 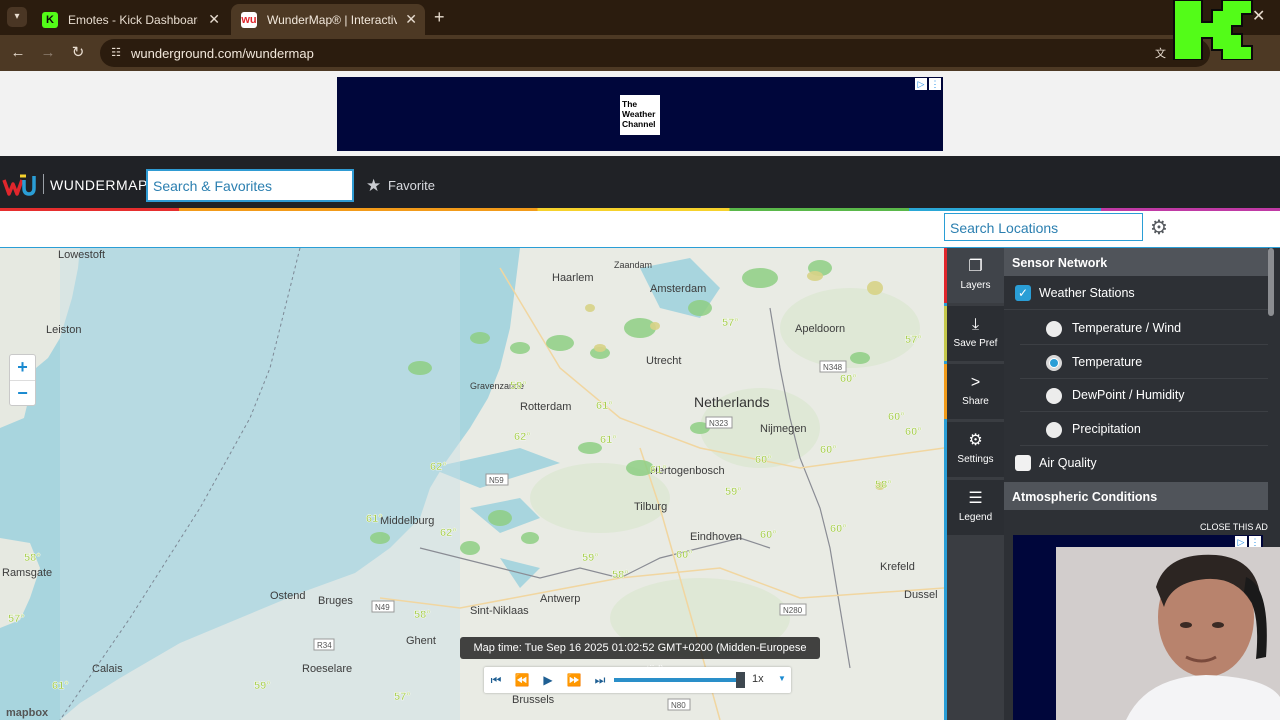 What do you see at coordinates (439, 17) in the screenshot?
I see `new-tab-button: +` at bounding box center [439, 17].